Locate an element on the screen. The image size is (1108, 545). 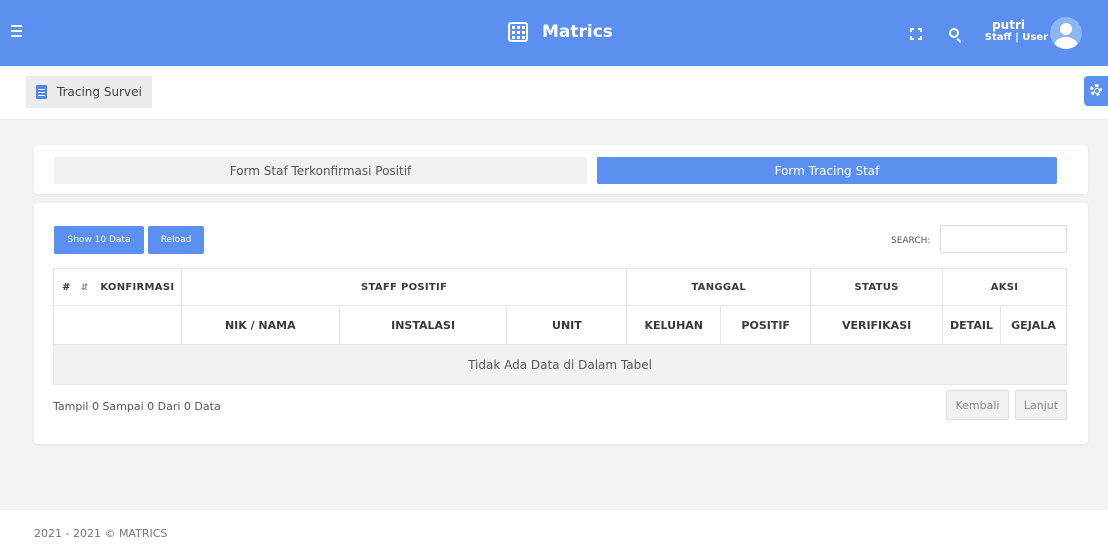
column-header-gejala: GEJALA is located at coordinates (1033, 325).